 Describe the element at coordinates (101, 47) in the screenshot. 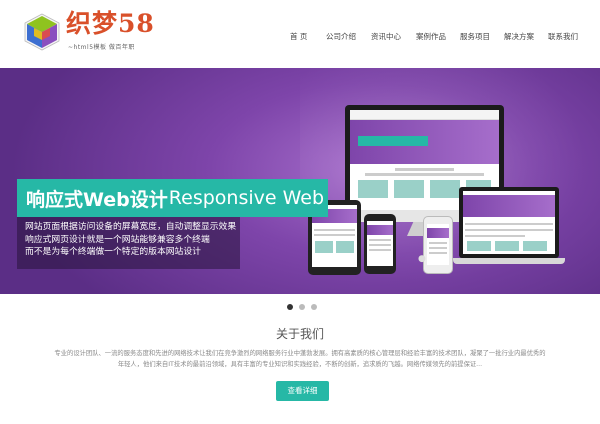

I see `logo-tagline: ~html5模板 做百年职` at that location.